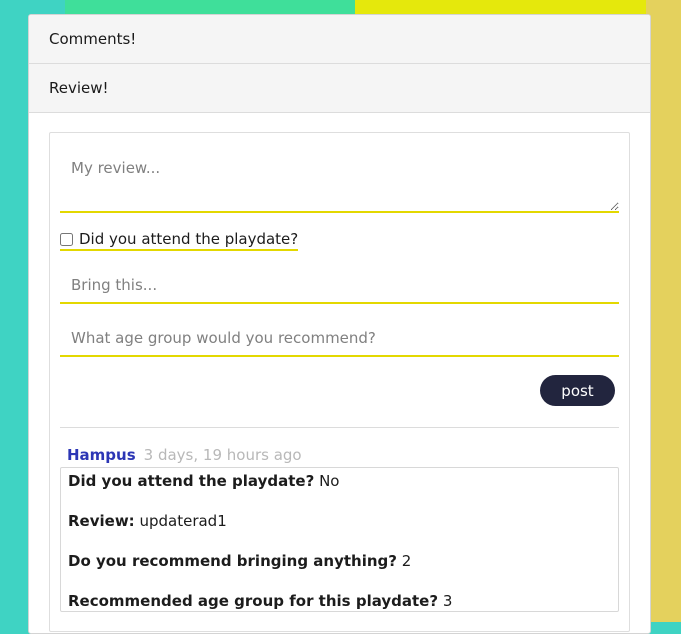  I want to click on comment-line-label: Did you attend the playdate?, so click(191, 481).